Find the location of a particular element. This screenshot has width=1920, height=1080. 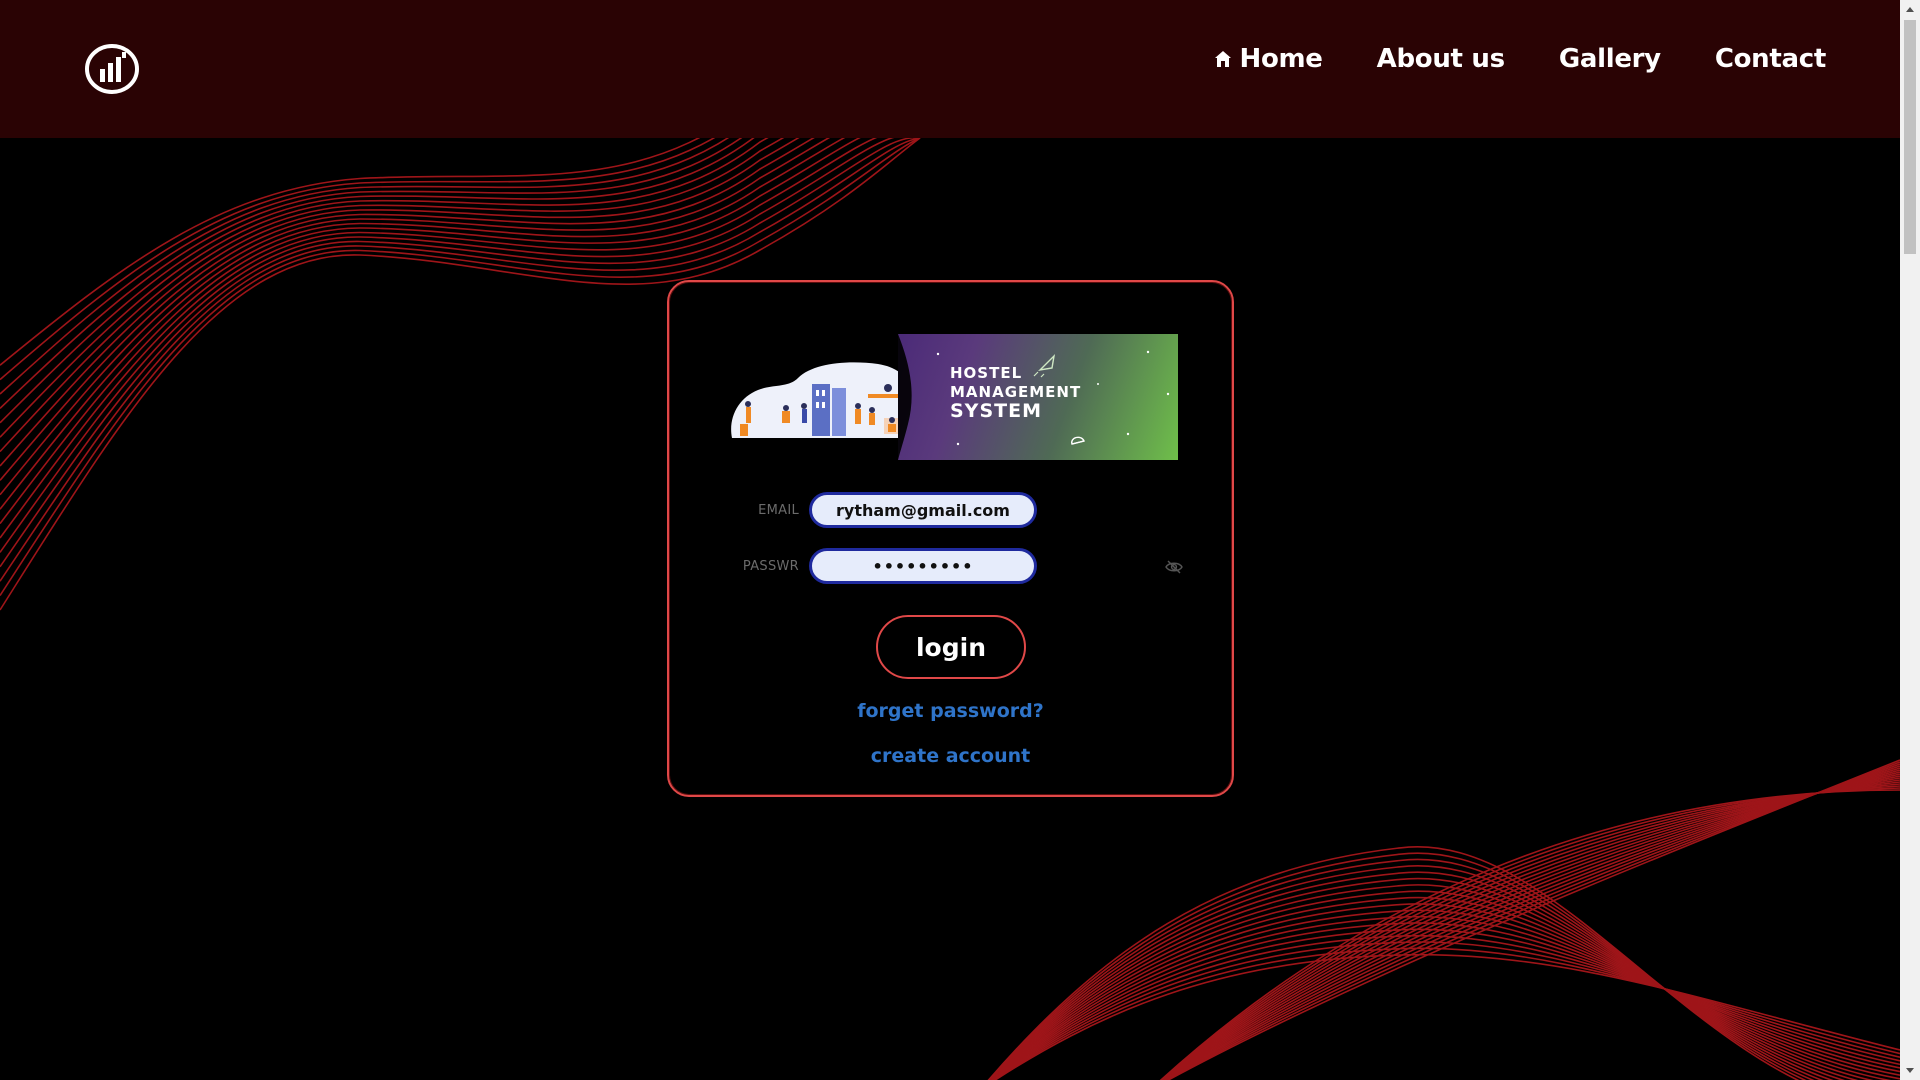

banner-line-3: SYSTEM is located at coordinates (996, 411).